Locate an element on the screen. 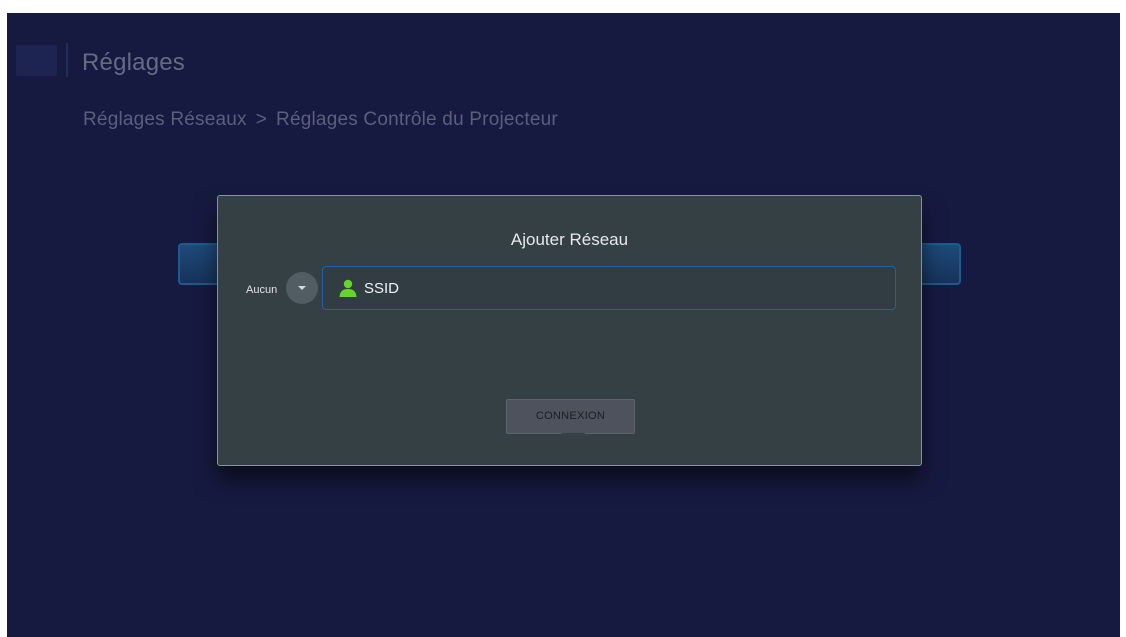 This screenshot has height=637, width=1126. security-type-dropdown-button is located at coordinates (302, 288).